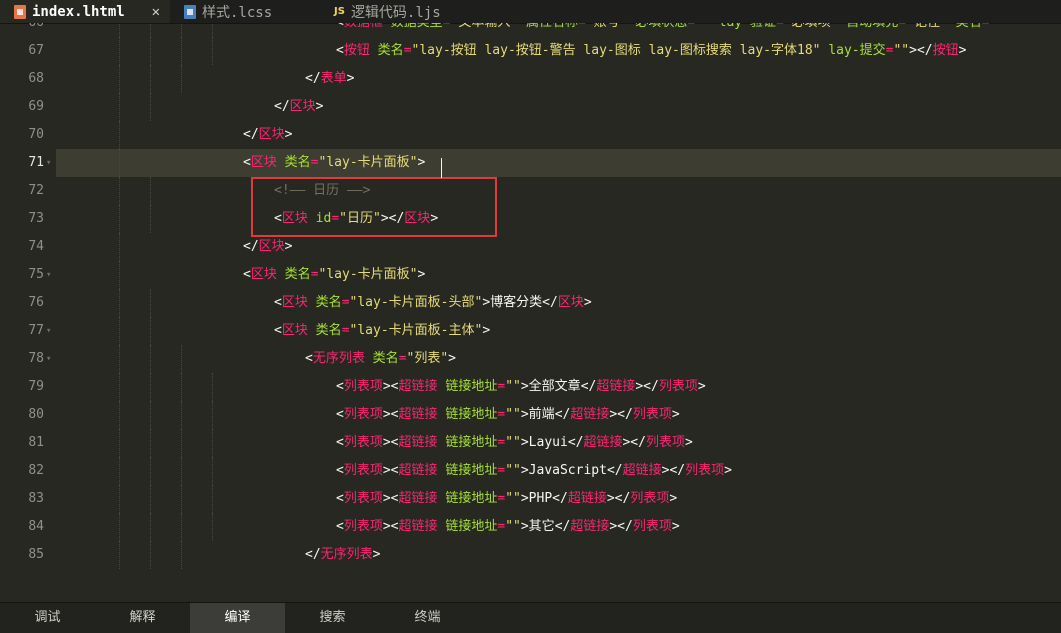 This screenshot has width=1061, height=633. What do you see at coordinates (142, 618) in the screenshot?
I see `tab-interpret: 解释` at bounding box center [142, 618].